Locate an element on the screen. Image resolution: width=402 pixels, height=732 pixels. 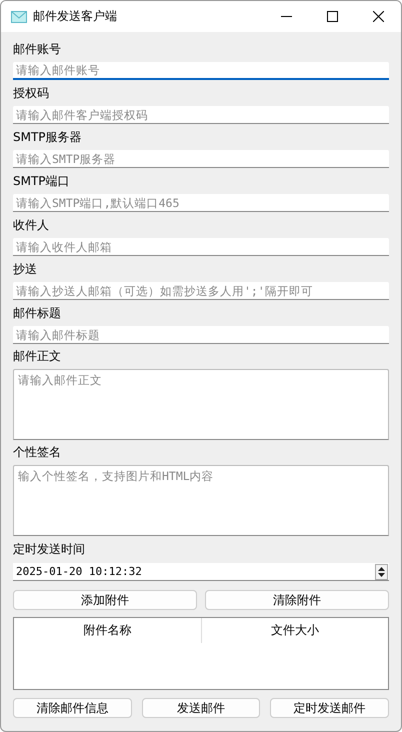
window-title: 邮件发送客户端 is located at coordinates (75, 16).